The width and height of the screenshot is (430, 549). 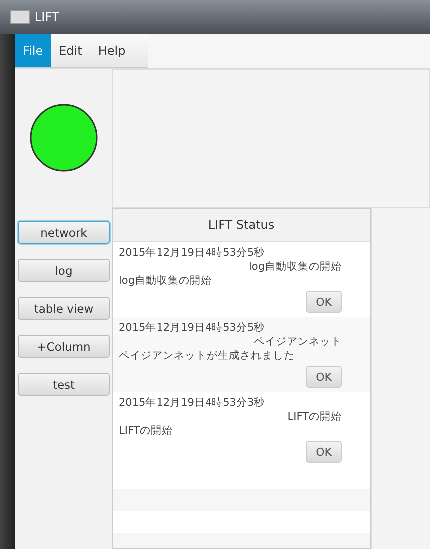 I want to click on menu-item: Edit, so click(x=70, y=50).